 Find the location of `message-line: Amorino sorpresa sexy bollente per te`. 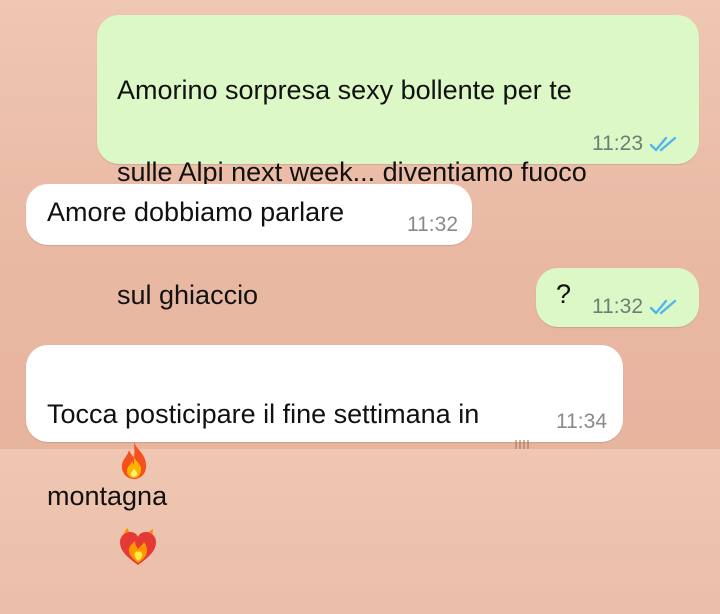

message-line: Amorino sorpresa sexy bollente per te is located at coordinates (344, 90).